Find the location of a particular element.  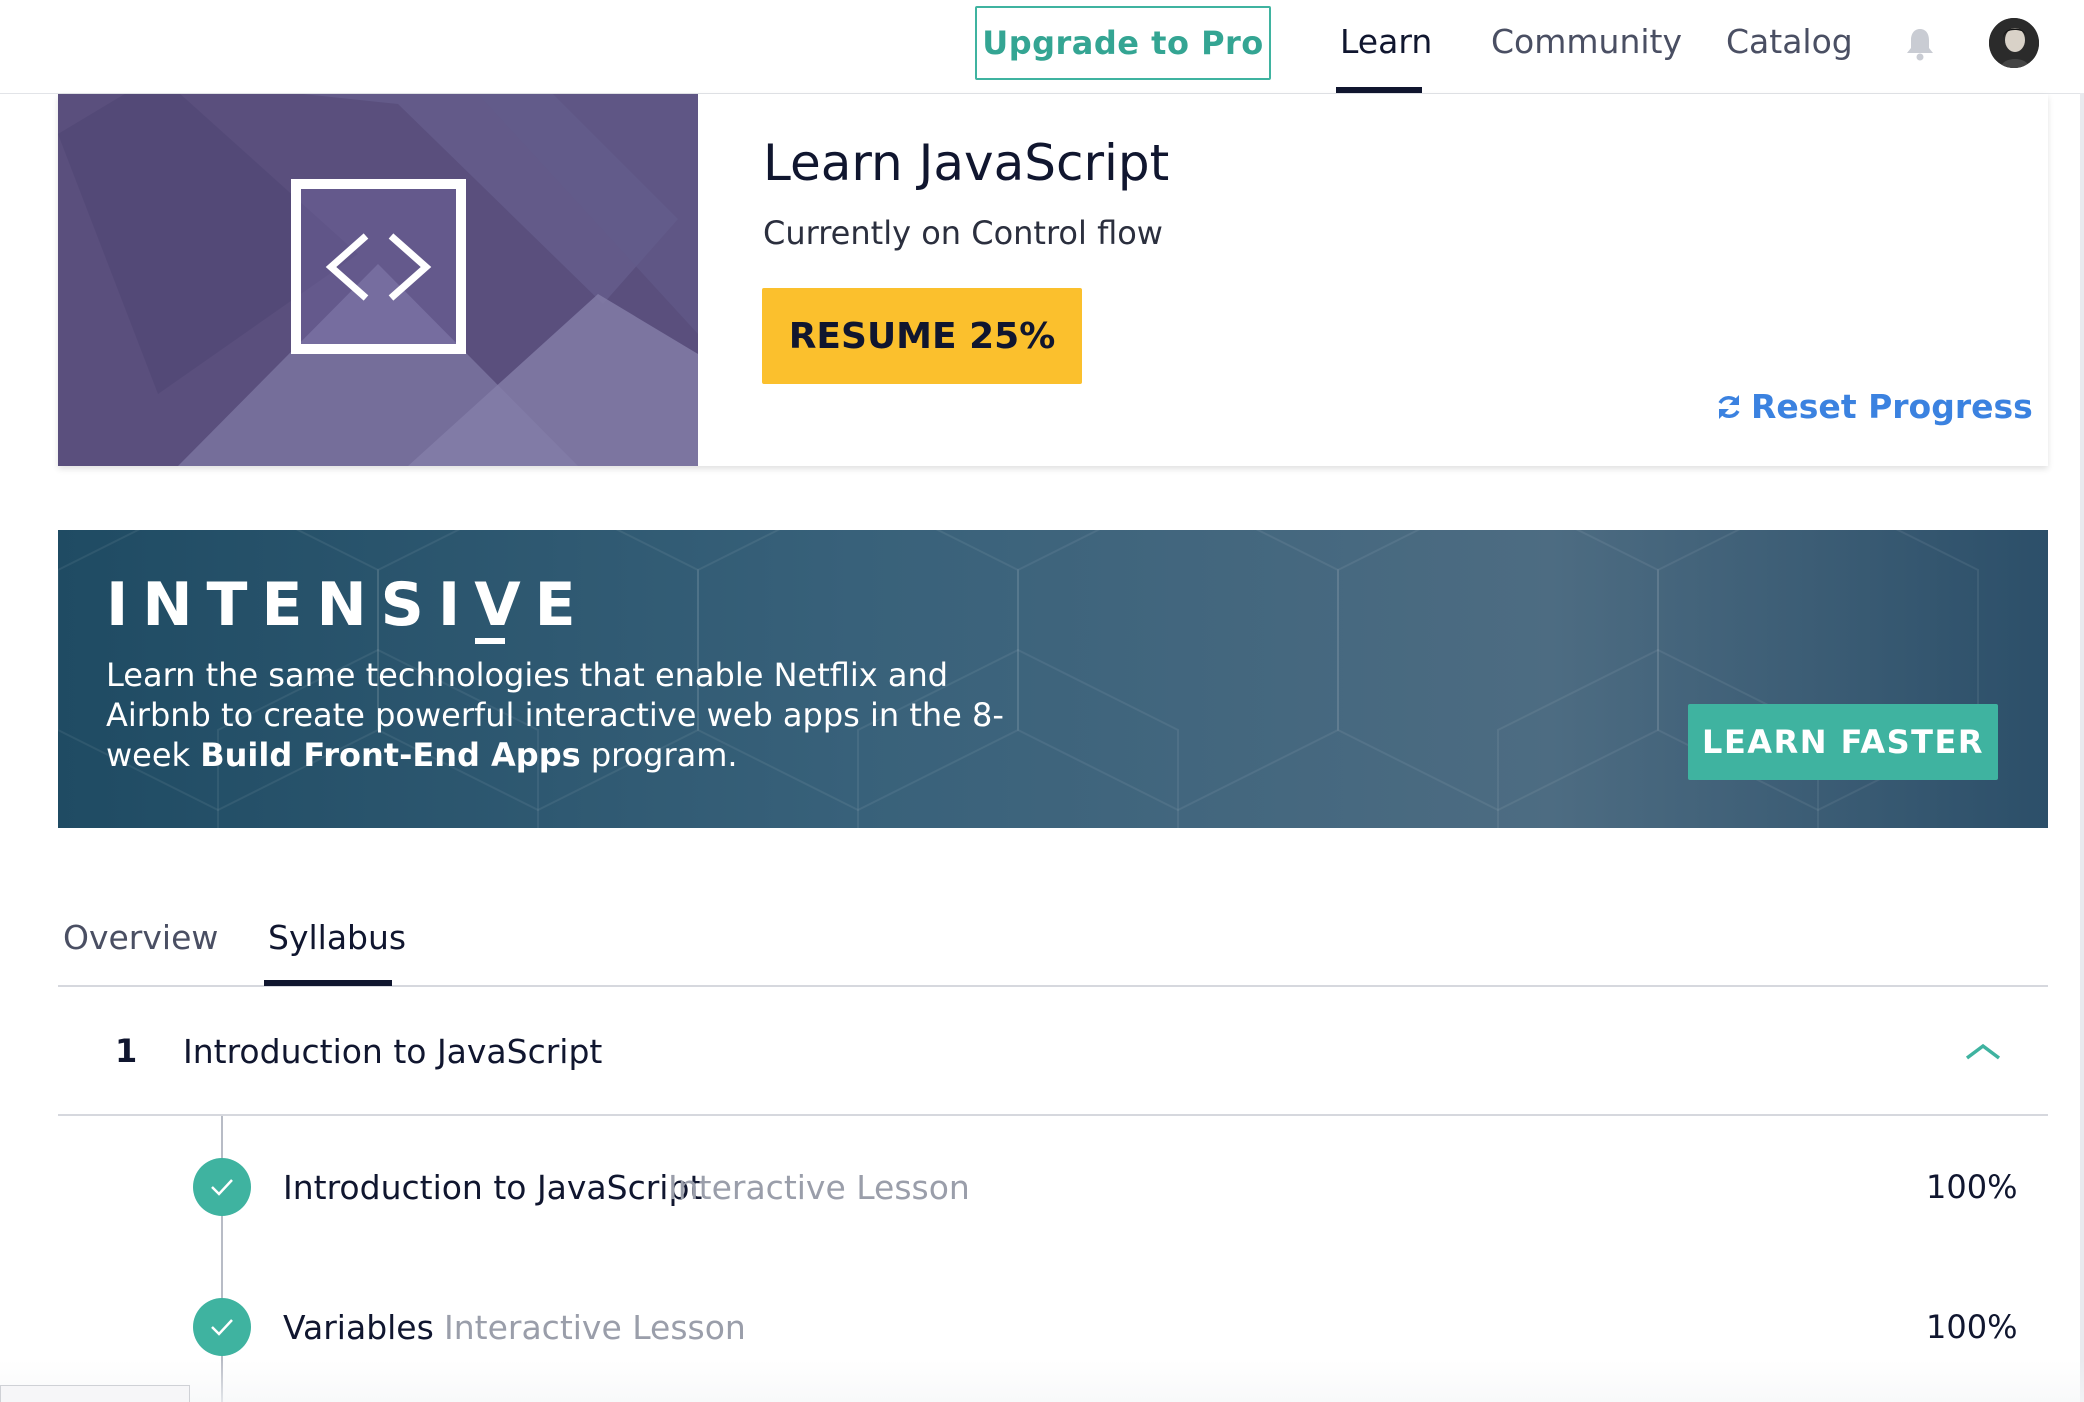

unit-divider is located at coordinates (1053, 1115).